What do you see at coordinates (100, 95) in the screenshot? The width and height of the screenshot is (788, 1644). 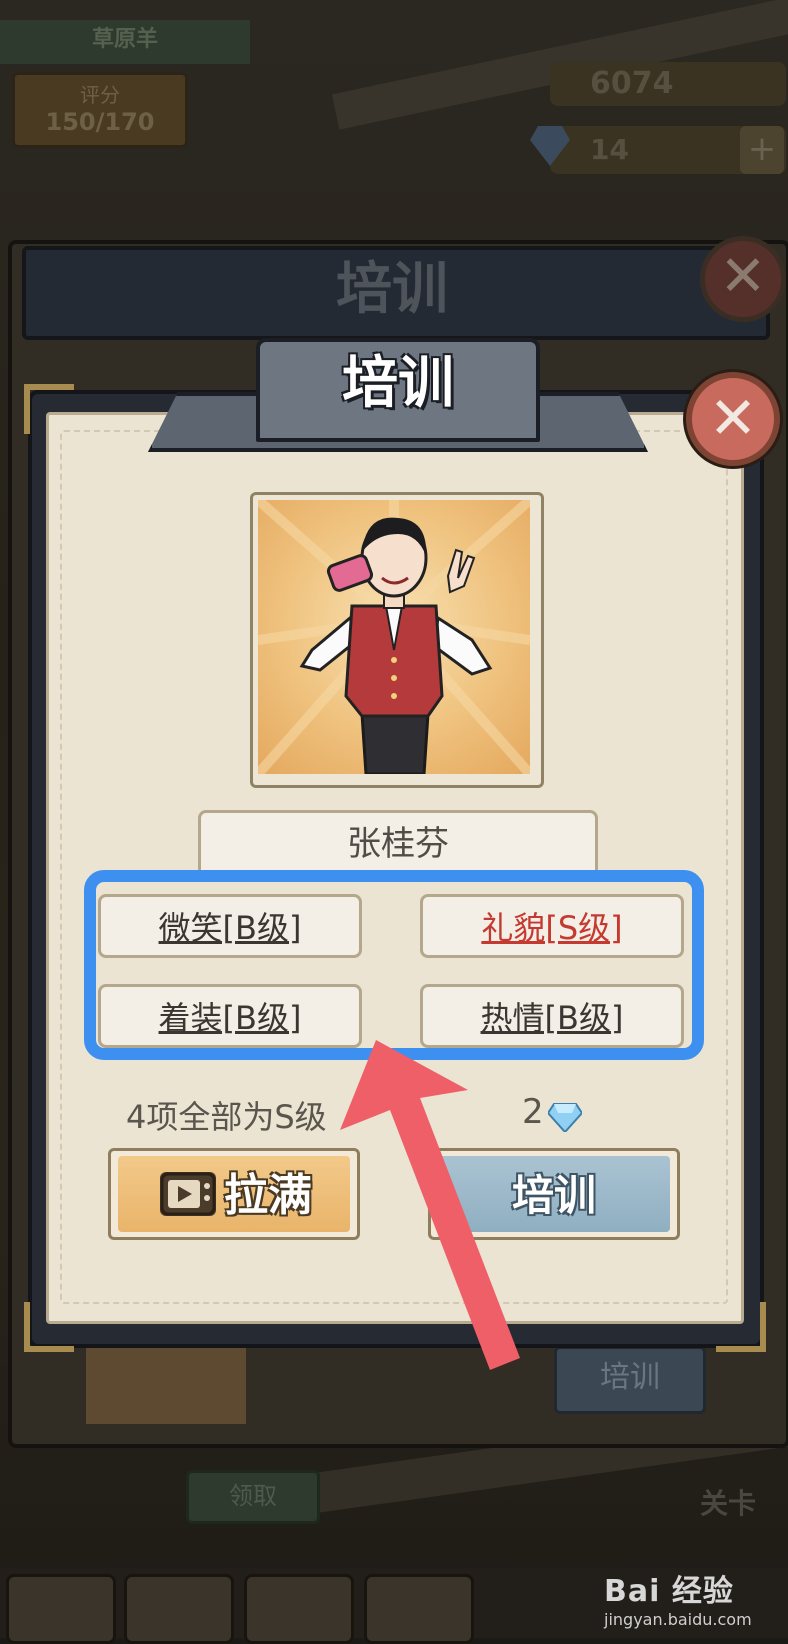 I see `score-label: 评分` at bounding box center [100, 95].